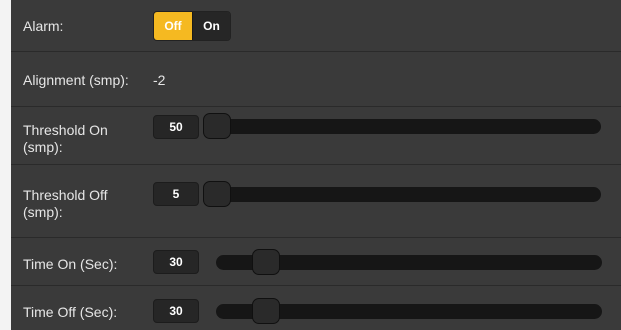  Describe the element at coordinates (65, 130) in the screenshot. I see `threshold-on-label-line1: Threshold On` at that location.